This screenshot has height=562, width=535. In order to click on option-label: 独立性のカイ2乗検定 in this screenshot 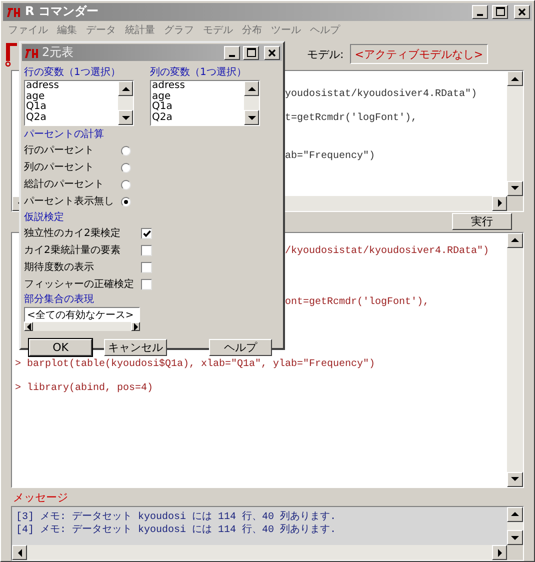, I will do `click(73, 233)`.